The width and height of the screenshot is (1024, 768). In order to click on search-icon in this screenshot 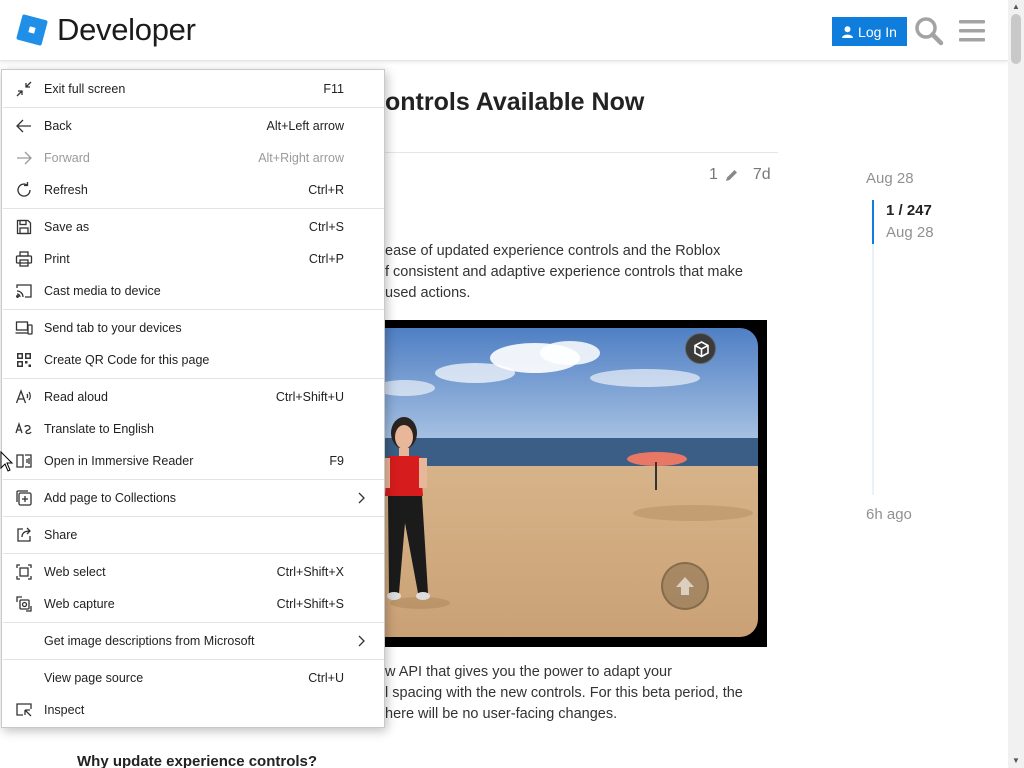, I will do `click(929, 31)`.